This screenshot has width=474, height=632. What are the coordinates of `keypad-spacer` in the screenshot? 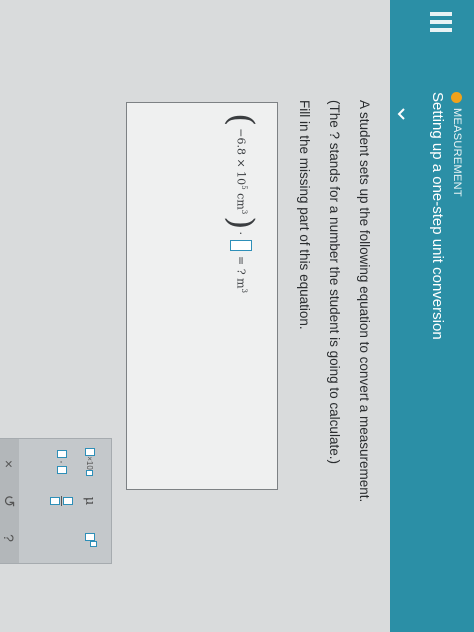 It's located at (62, 540).